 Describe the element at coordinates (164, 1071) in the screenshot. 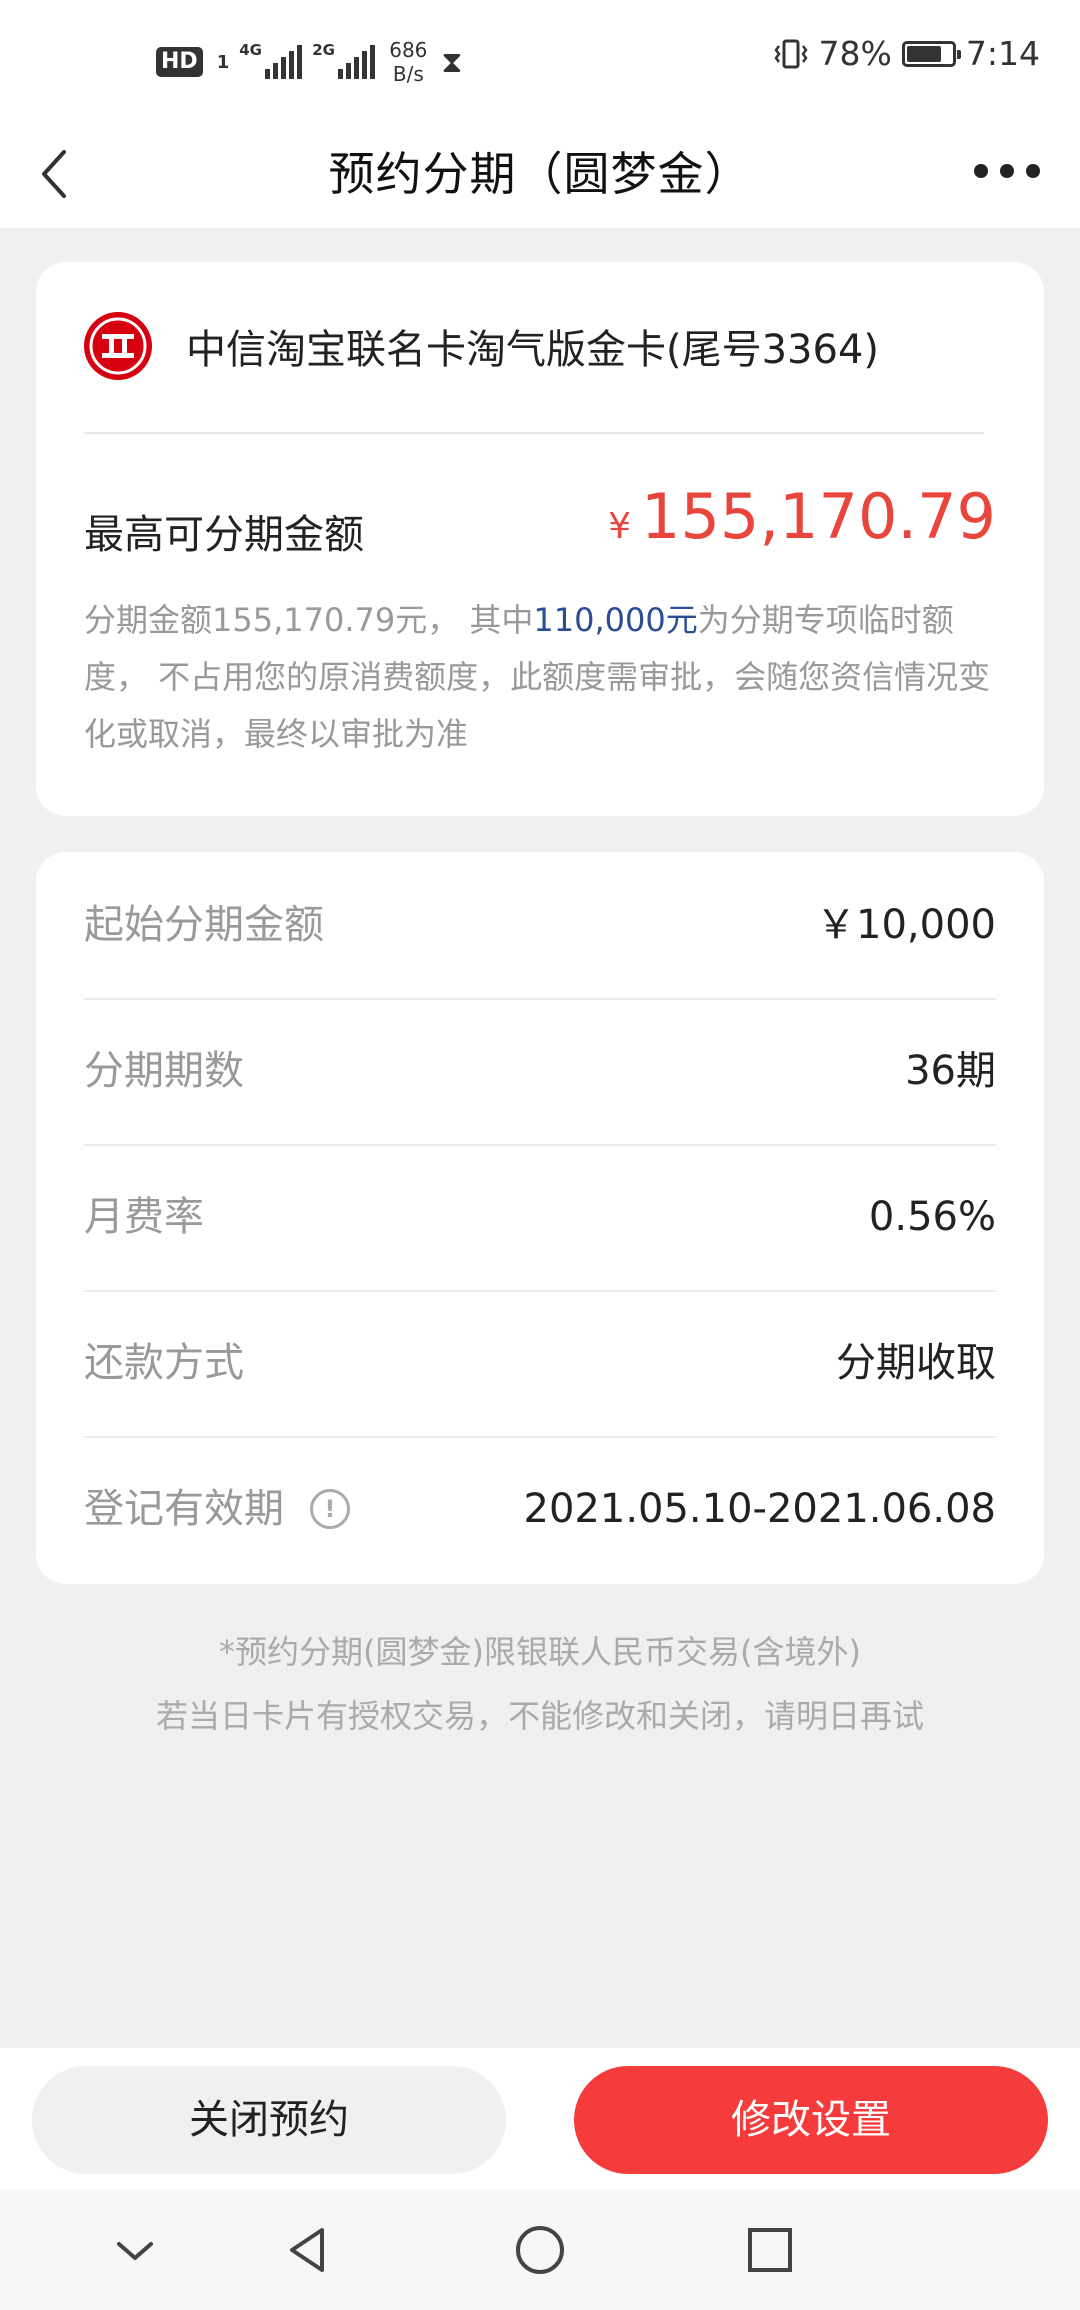

I see `detail-label: 分期期数` at that location.